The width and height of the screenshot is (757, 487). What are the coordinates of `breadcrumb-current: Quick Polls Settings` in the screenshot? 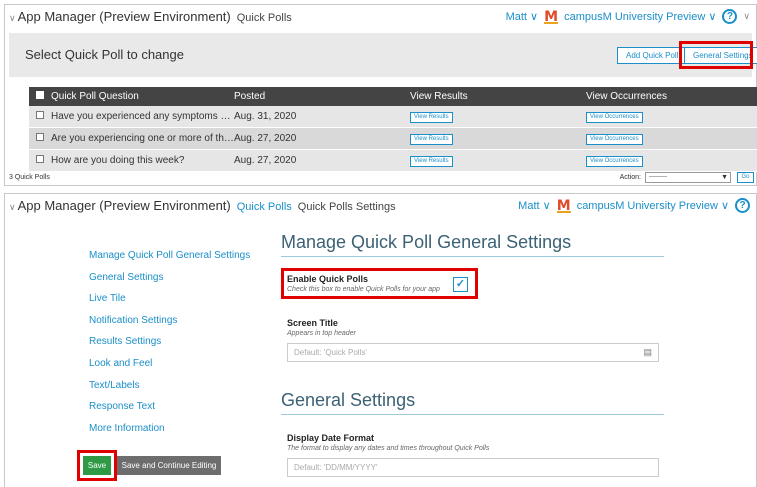 It's located at (346, 207).